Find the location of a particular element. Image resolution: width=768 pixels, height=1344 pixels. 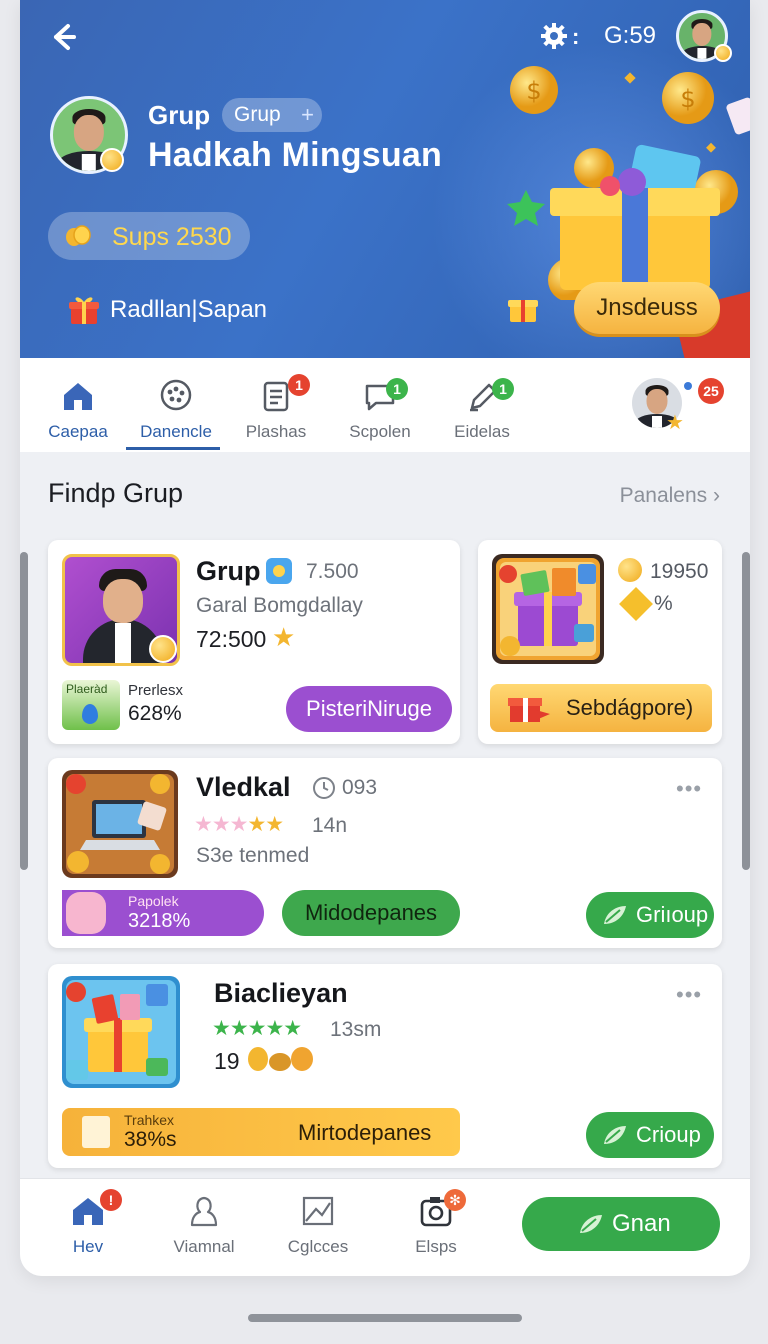

reward-percent: % is located at coordinates (663, 603).